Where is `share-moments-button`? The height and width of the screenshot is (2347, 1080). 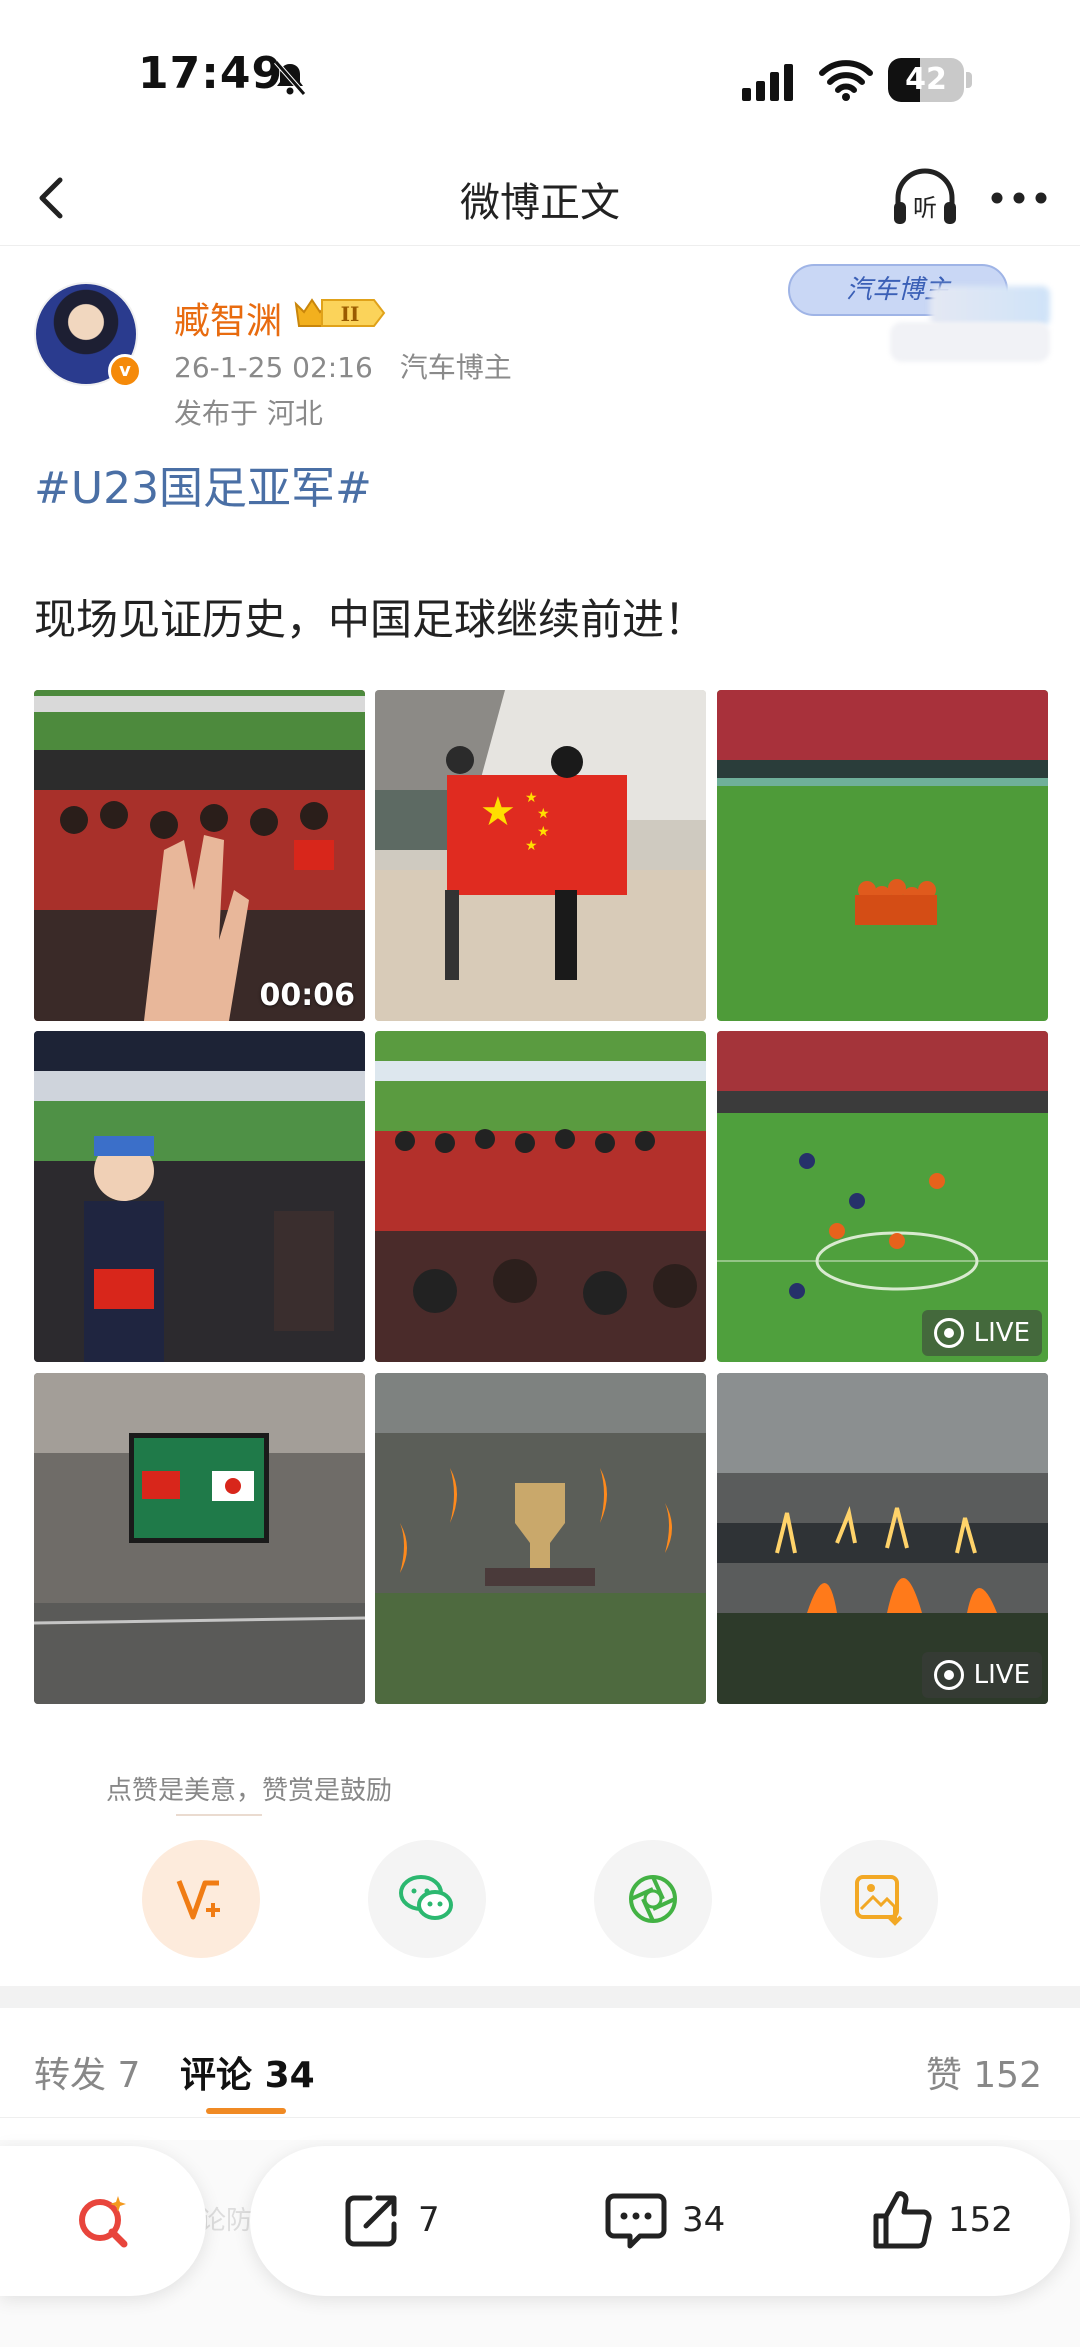 share-moments-button is located at coordinates (653, 1899).